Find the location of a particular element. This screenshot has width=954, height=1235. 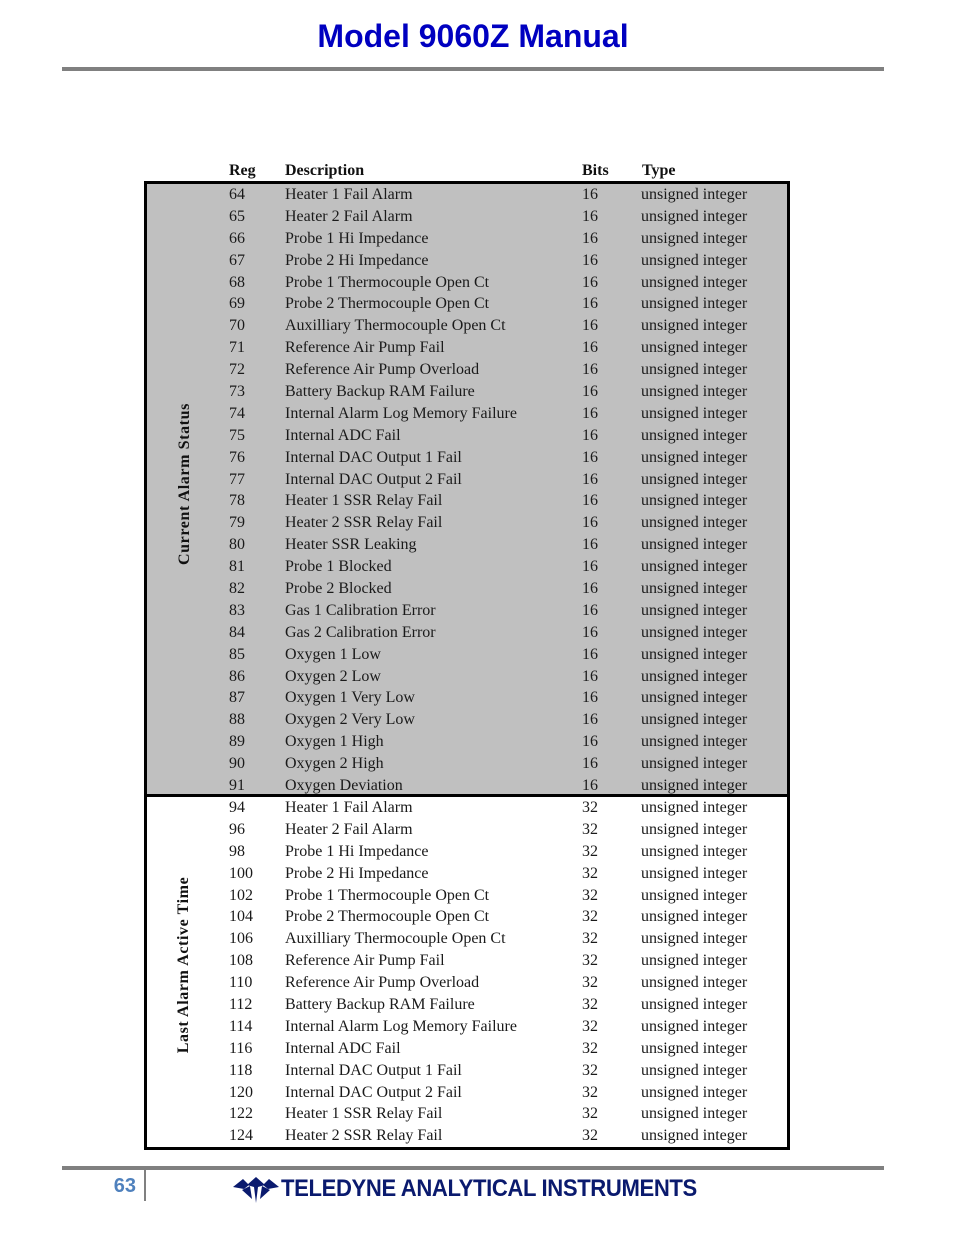

cell-description: Oxygen 1 Low is located at coordinates (333, 654).